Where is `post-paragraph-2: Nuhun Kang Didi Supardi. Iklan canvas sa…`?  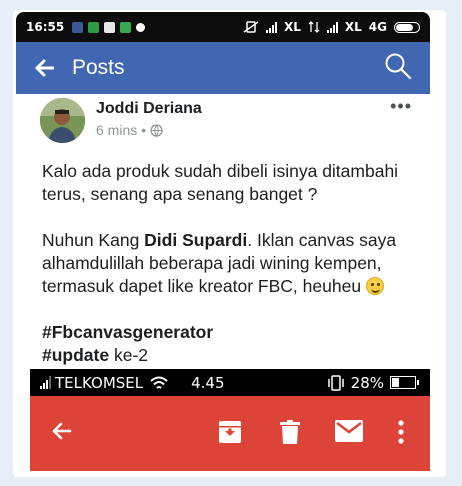 post-paragraph-2: Nuhun Kang Didi Supardi. Iklan canvas sa… is located at coordinates (231, 263).